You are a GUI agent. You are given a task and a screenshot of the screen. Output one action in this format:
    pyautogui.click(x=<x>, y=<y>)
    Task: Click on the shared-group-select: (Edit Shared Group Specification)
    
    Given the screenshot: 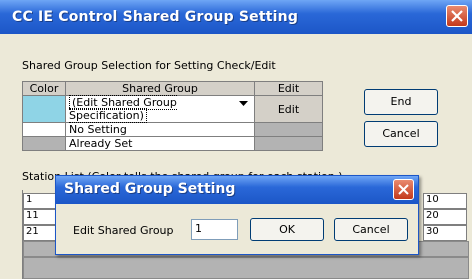 What is the action you would take?
    pyautogui.click(x=160, y=109)
    